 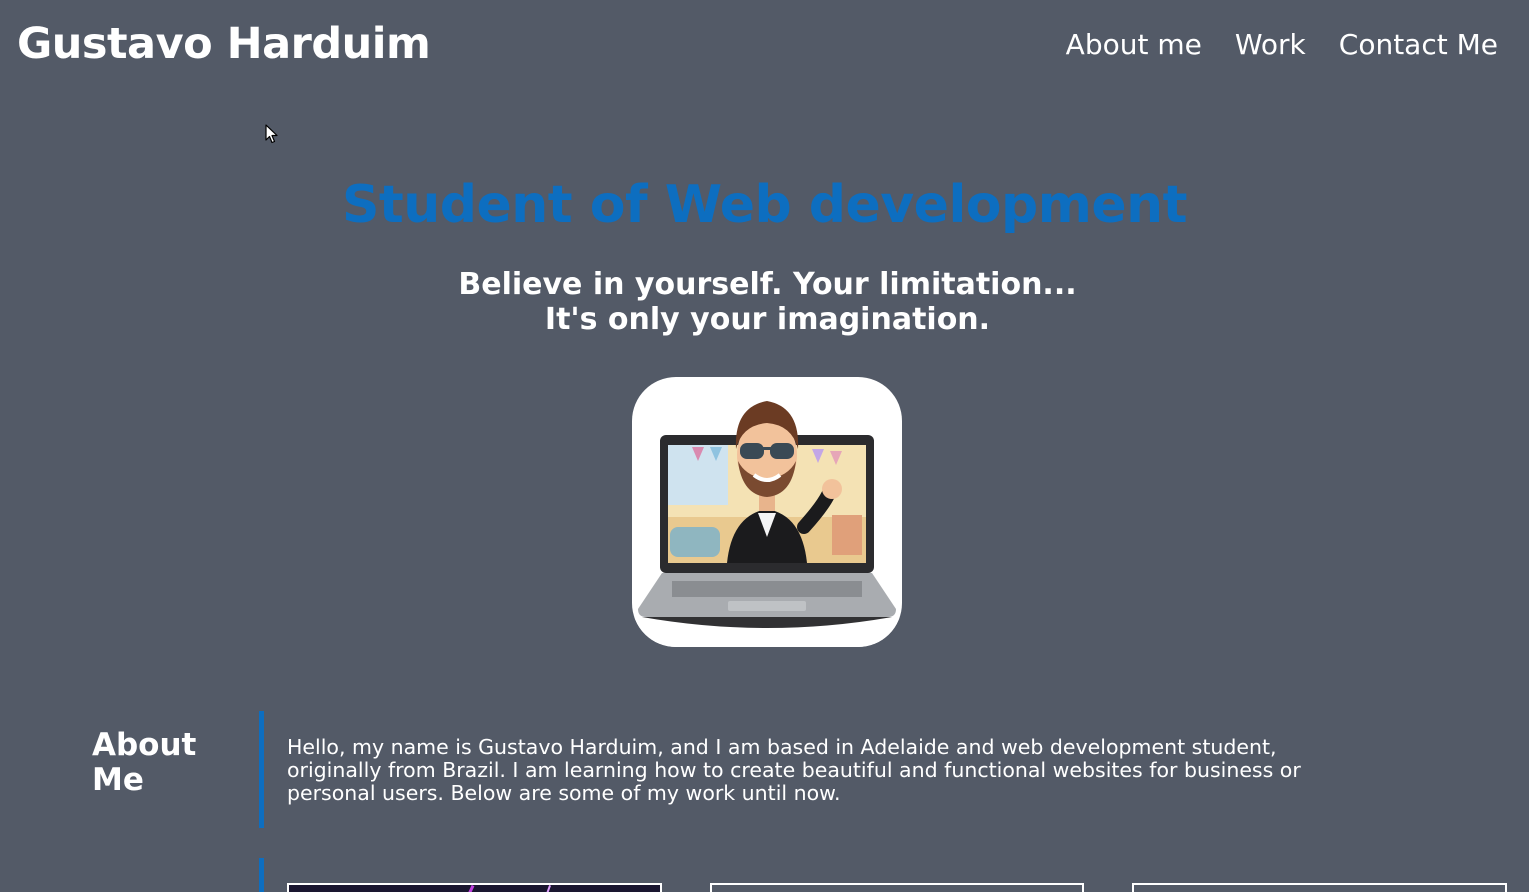 I want to click on site-title: Gustavo Harduim, so click(x=224, y=44).